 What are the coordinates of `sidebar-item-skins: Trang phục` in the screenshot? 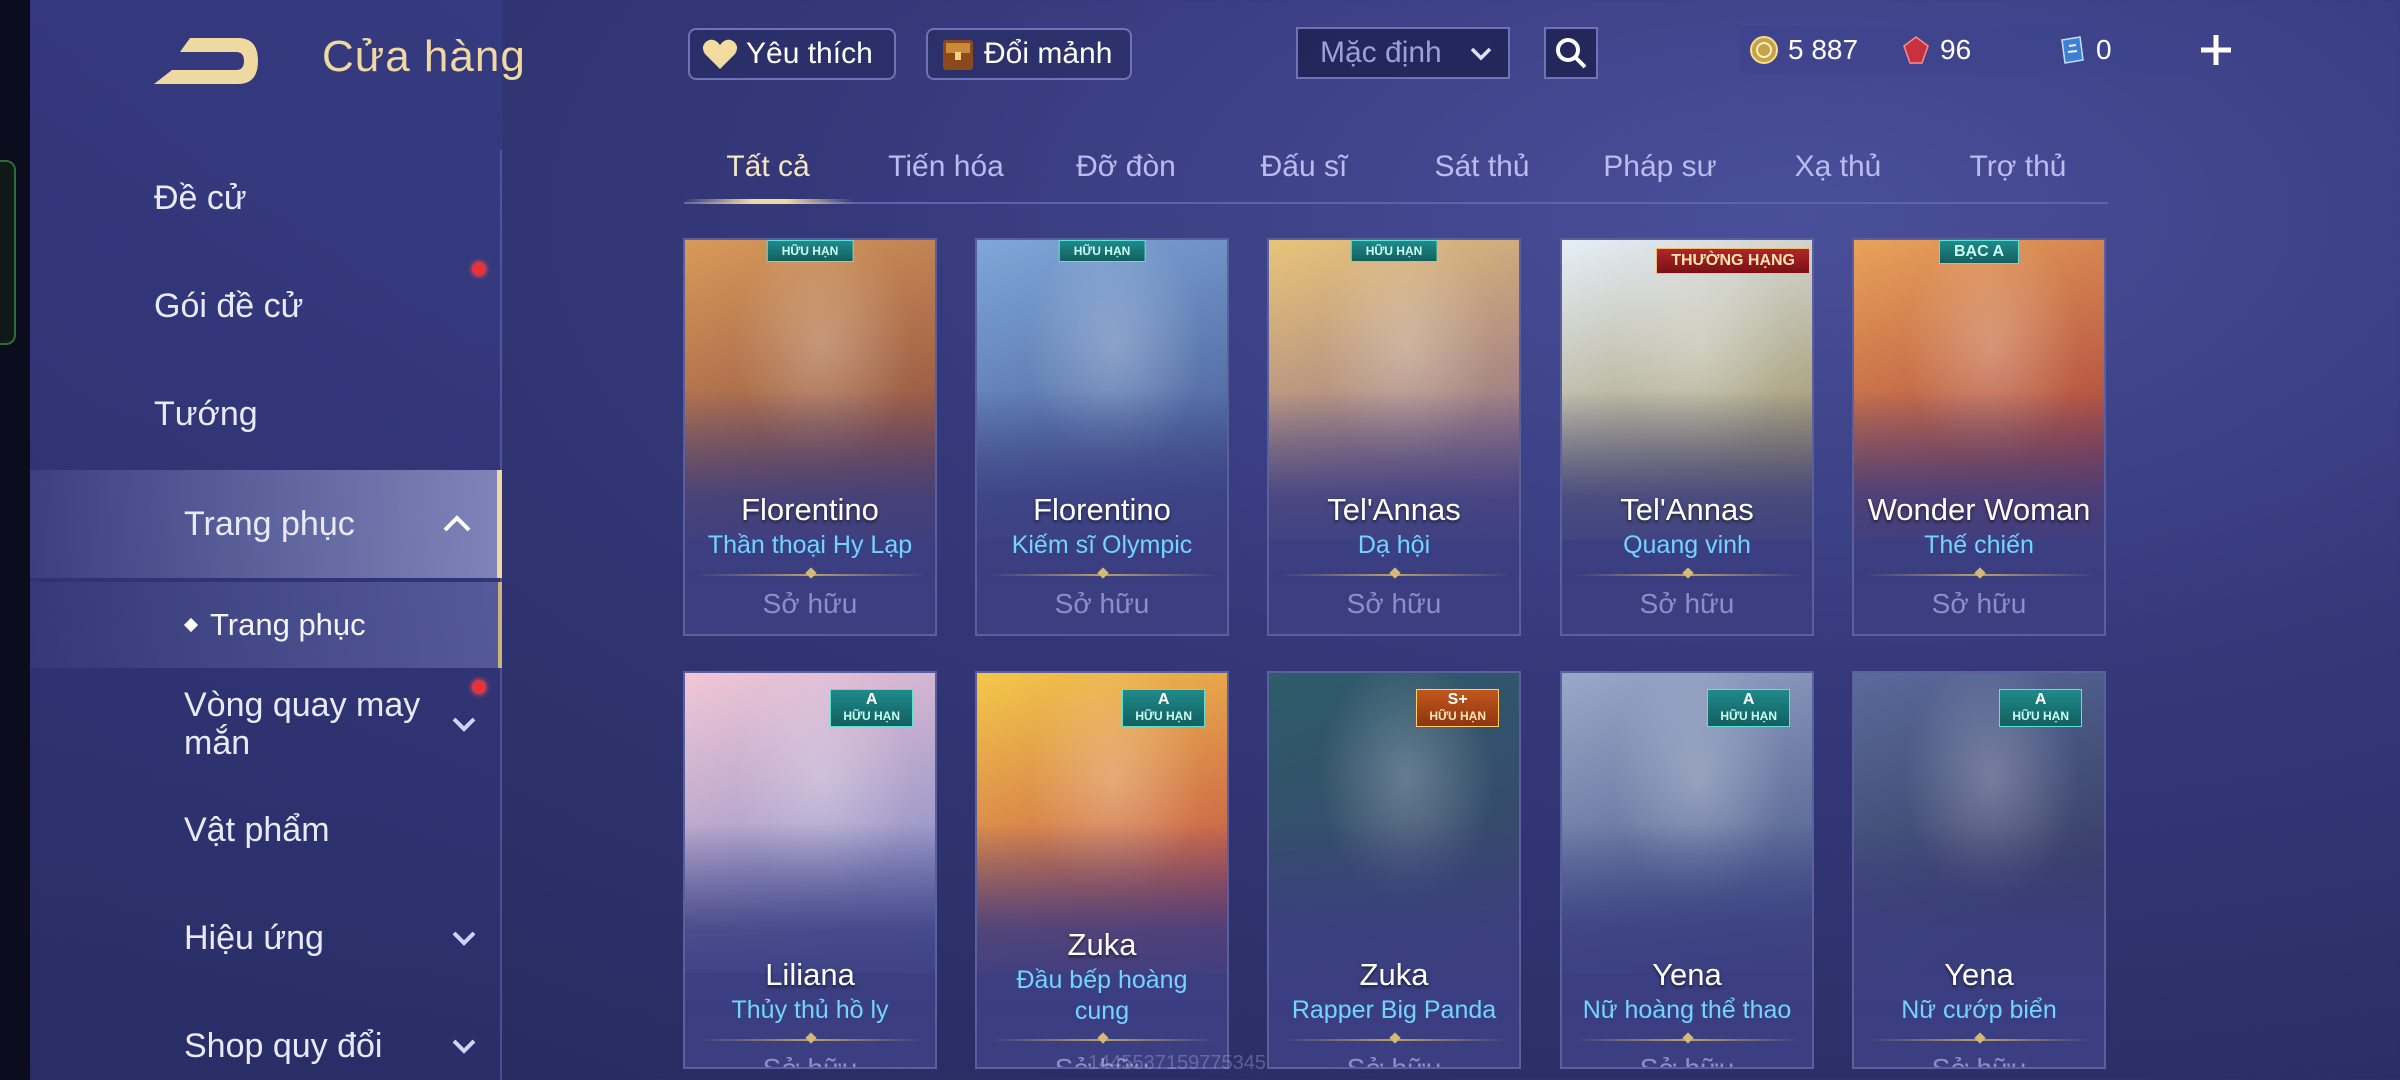 It's located at (266, 524).